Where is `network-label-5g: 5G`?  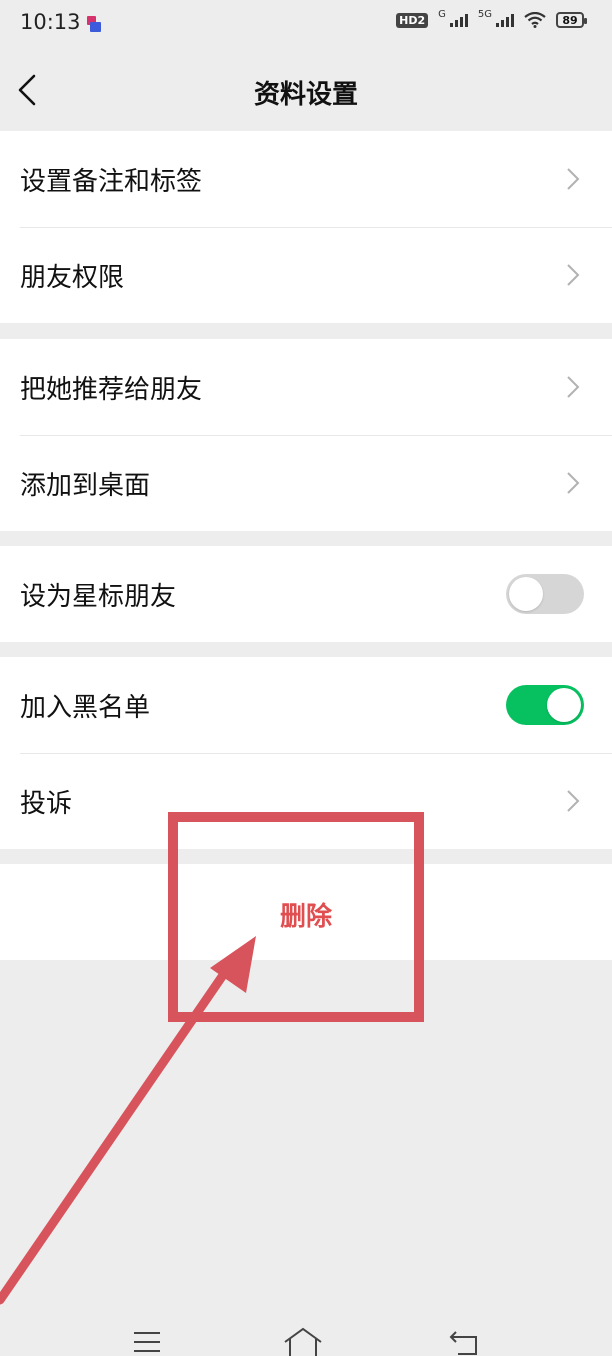 network-label-5g: 5G is located at coordinates (484, 14).